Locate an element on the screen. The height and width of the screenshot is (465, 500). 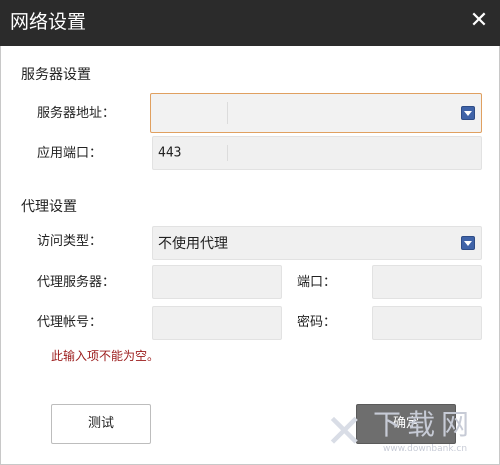
proxy-settings-heading: 代理设置 is located at coordinates (49, 207).